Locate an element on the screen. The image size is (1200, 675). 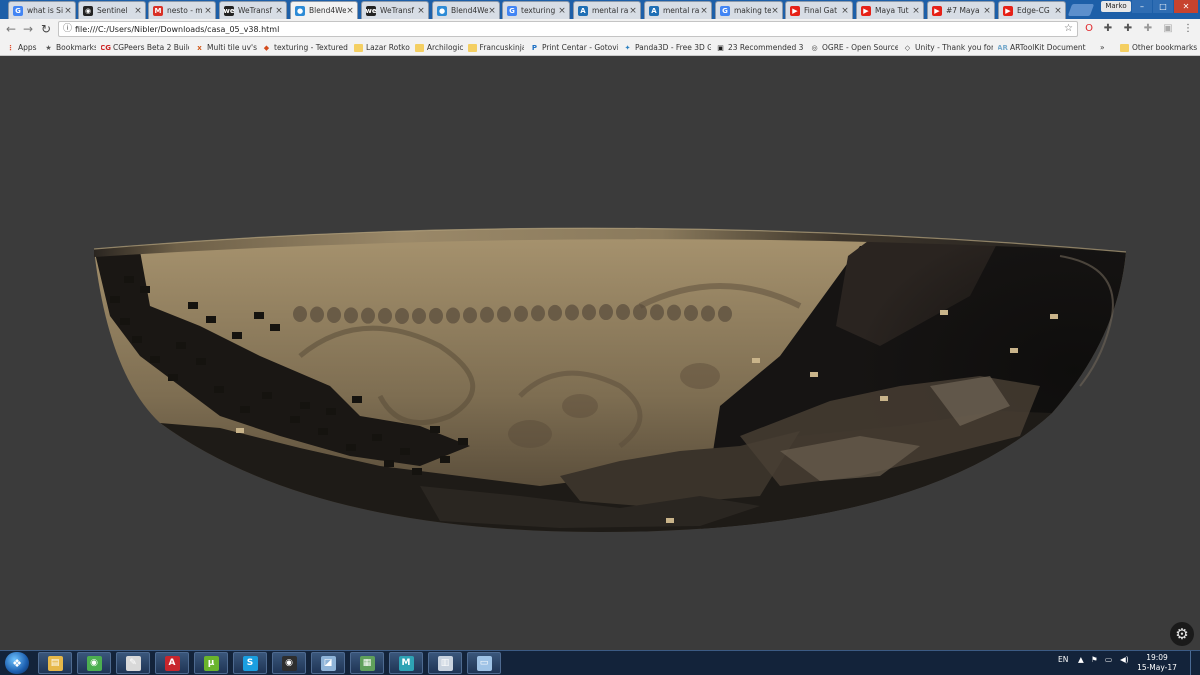
tab-6: we WeTransf × is located at coordinates (395, 10).